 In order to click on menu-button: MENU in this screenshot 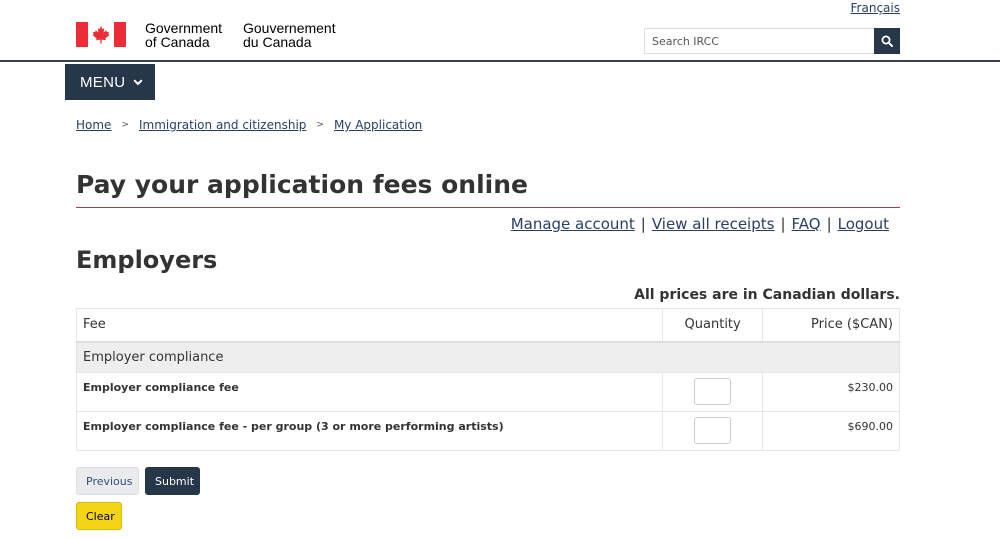, I will do `click(110, 82)`.